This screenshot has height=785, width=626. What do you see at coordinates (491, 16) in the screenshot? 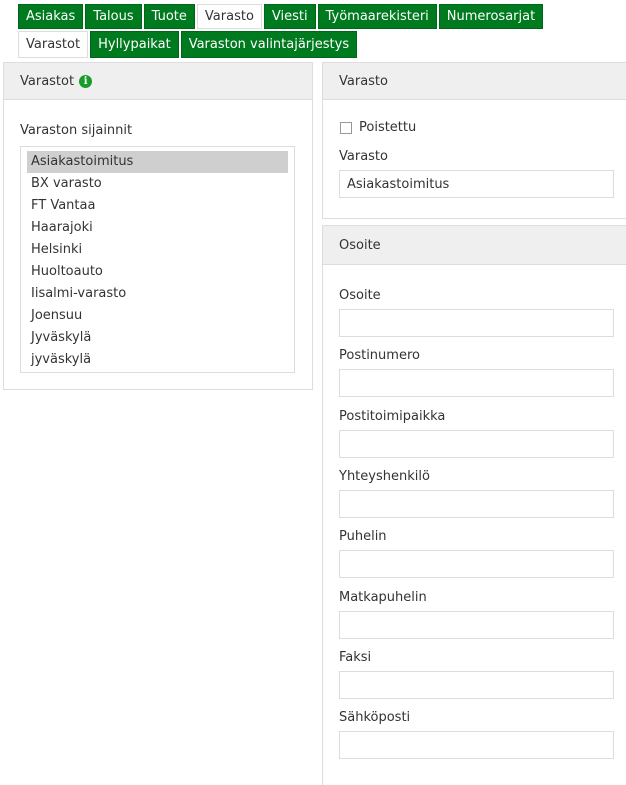
I see `tab-numerosarjat: Numerosarjat` at bounding box center [491, 16].